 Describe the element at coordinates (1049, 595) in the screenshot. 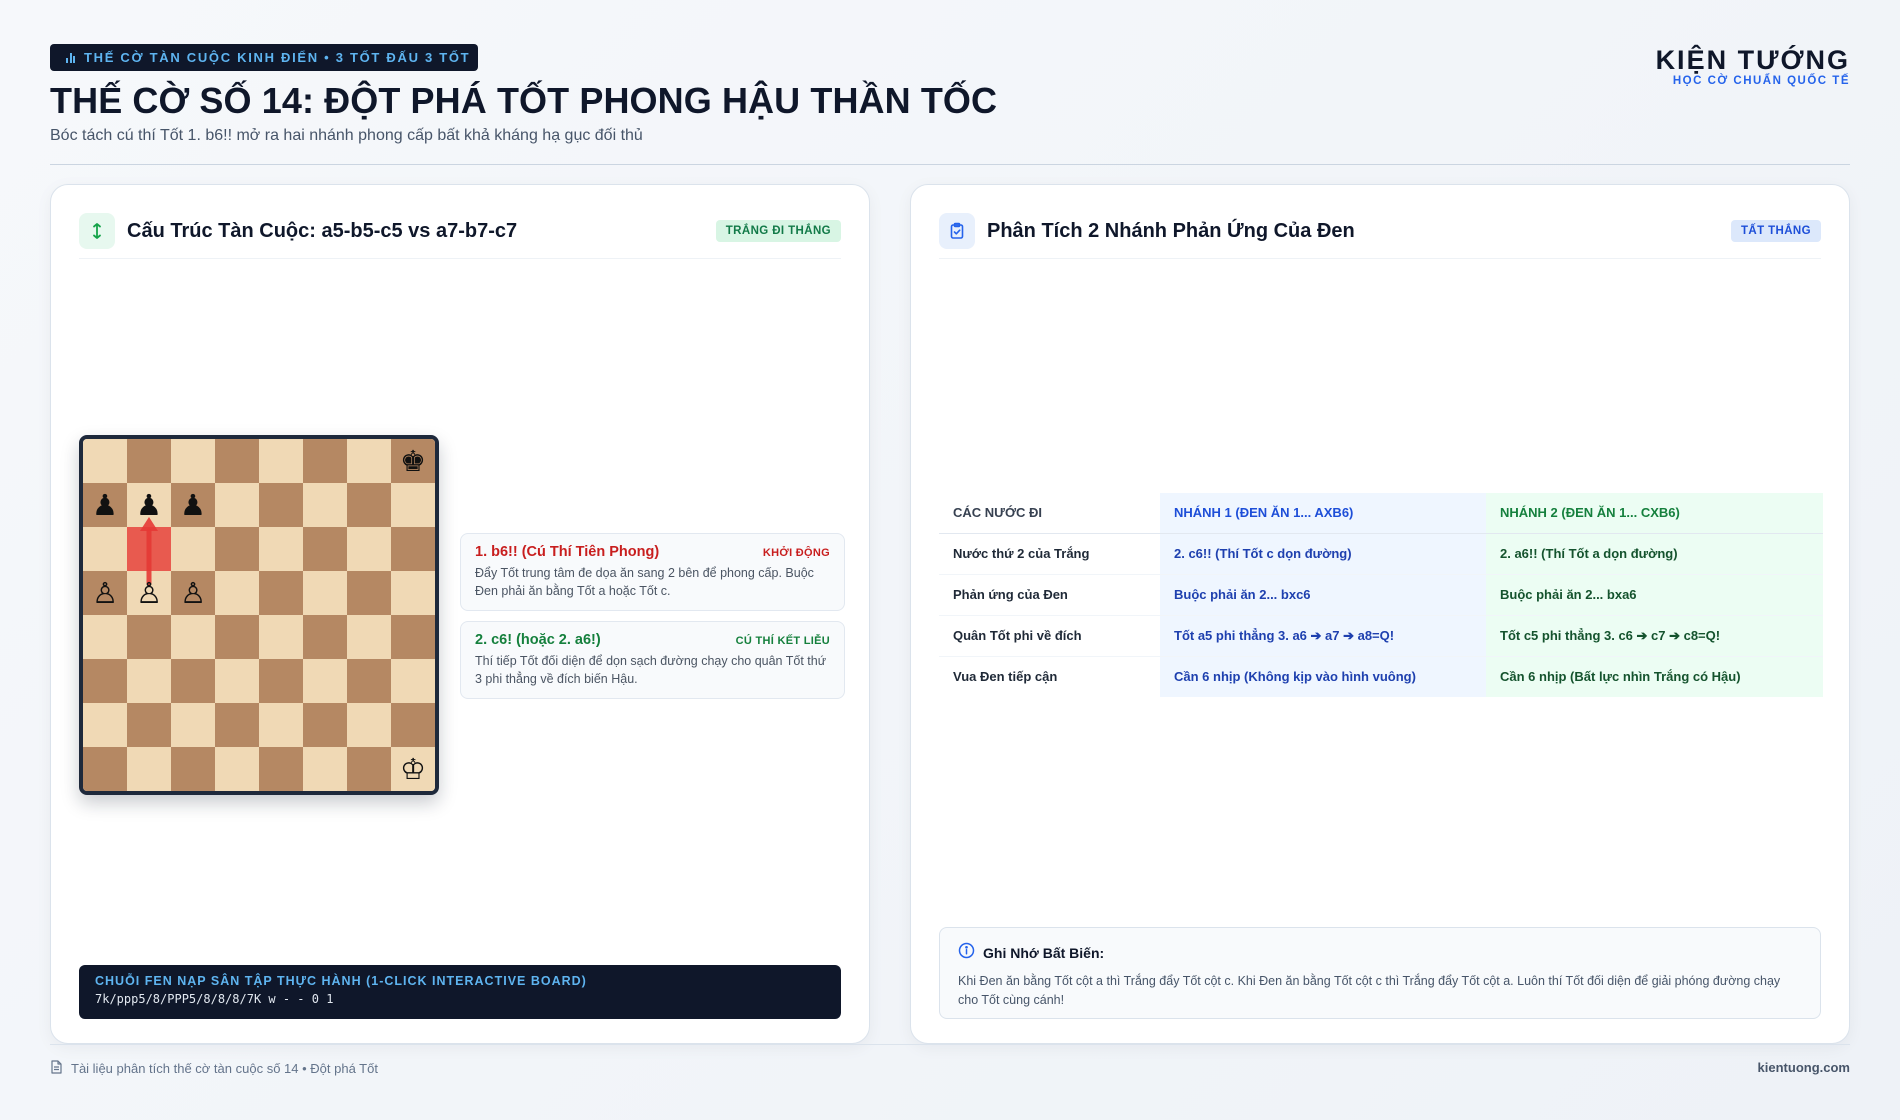

I see `row-label: Phản ứng của Đen` at that location.